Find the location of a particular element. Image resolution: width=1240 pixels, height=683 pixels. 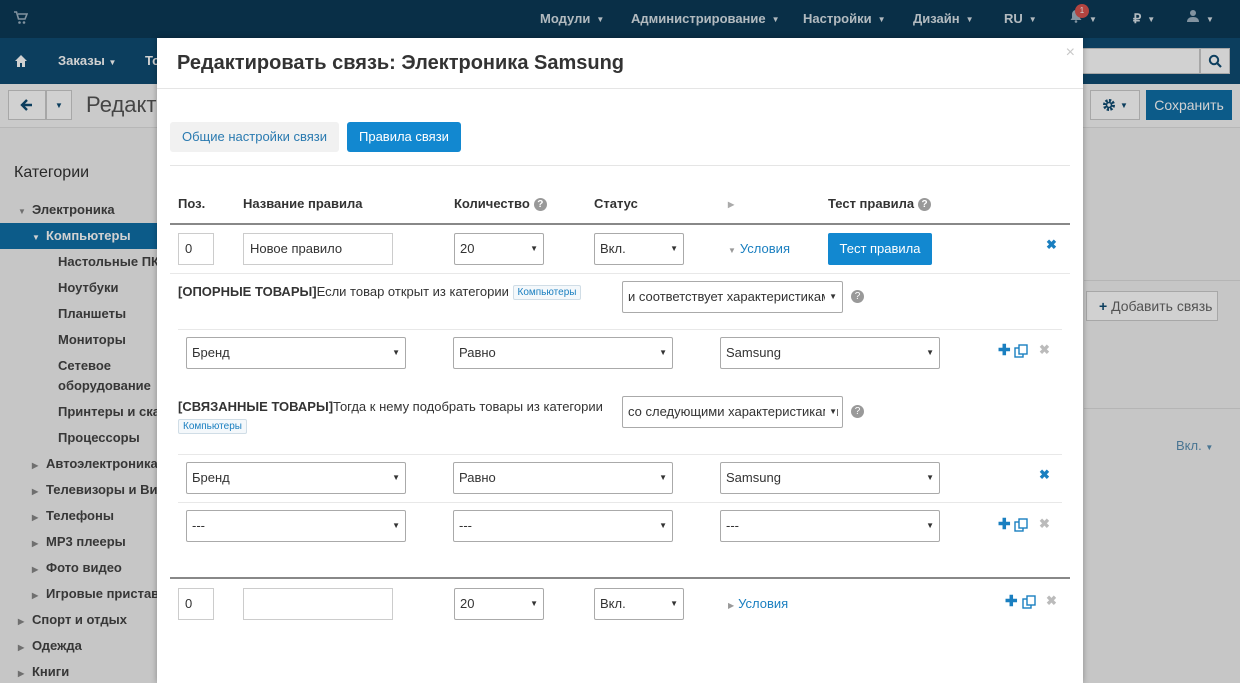

related-operator-select-empty: --- ▼ is located at coordinates (563, 526).